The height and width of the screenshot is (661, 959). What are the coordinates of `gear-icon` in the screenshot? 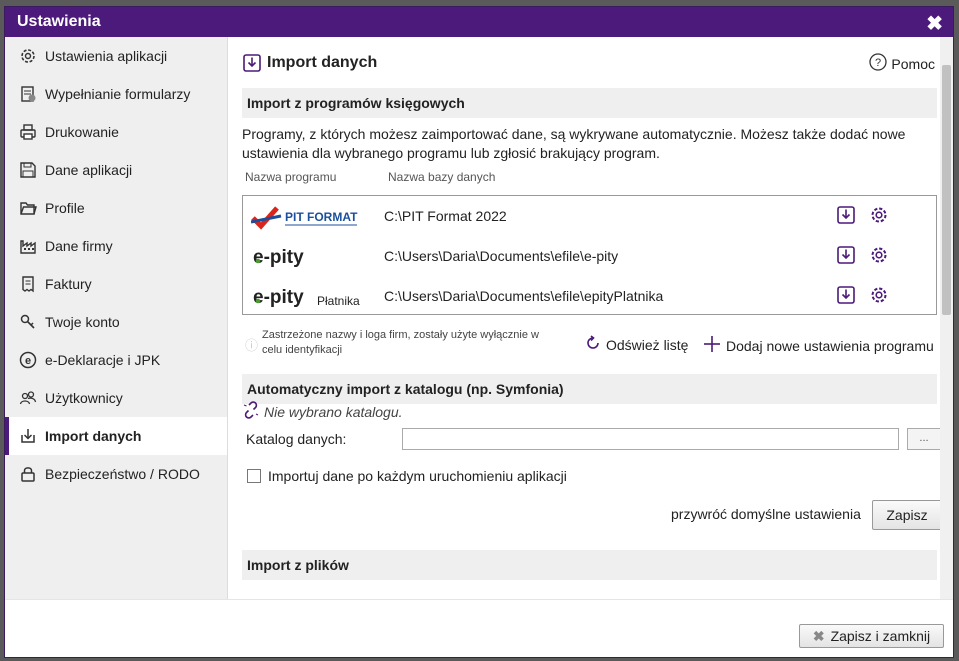 It's located at (28, 56).